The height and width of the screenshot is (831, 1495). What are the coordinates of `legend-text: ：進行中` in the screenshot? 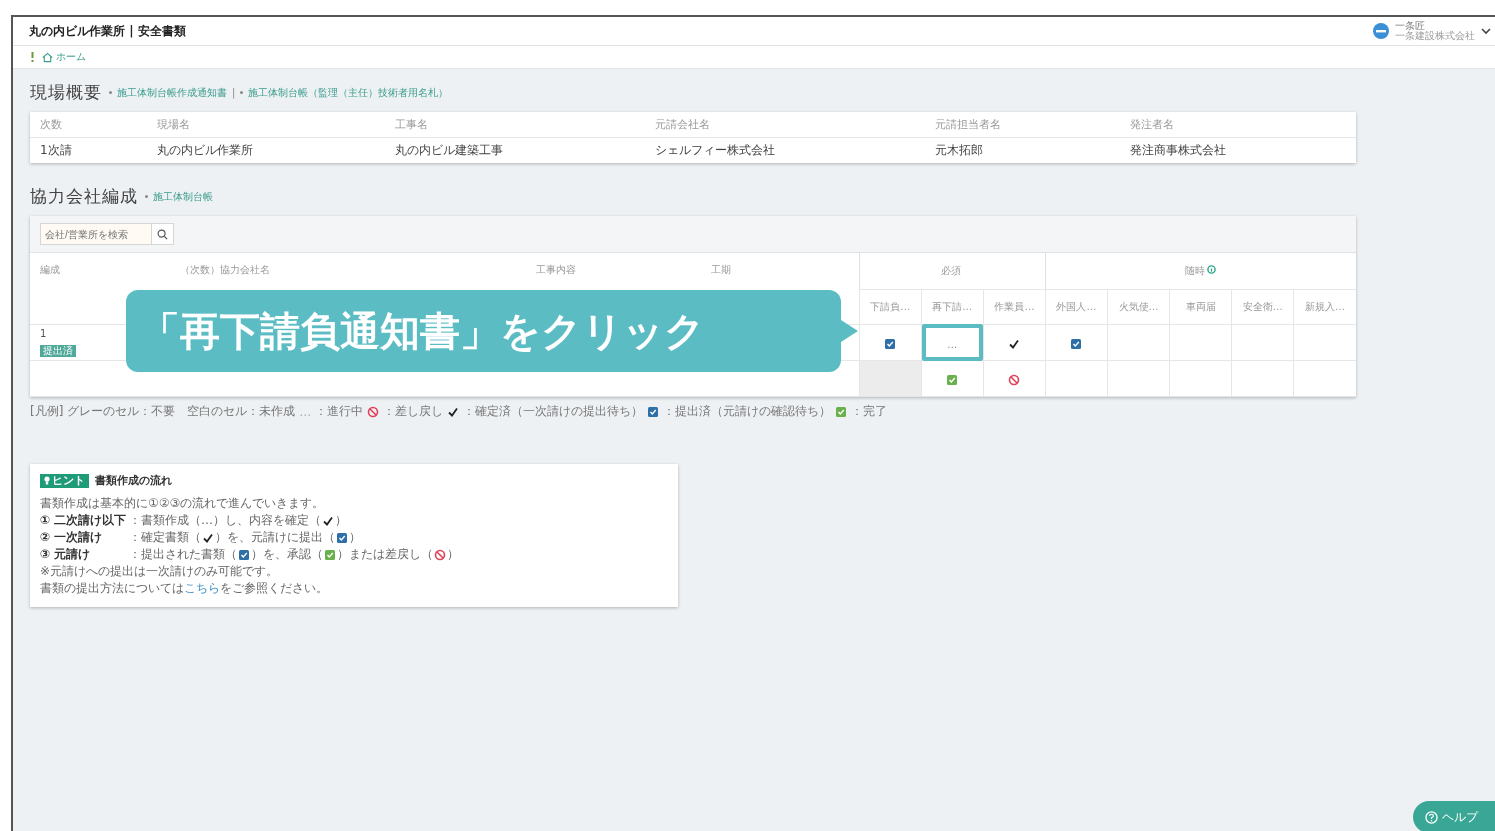 It's located at (339, 411).